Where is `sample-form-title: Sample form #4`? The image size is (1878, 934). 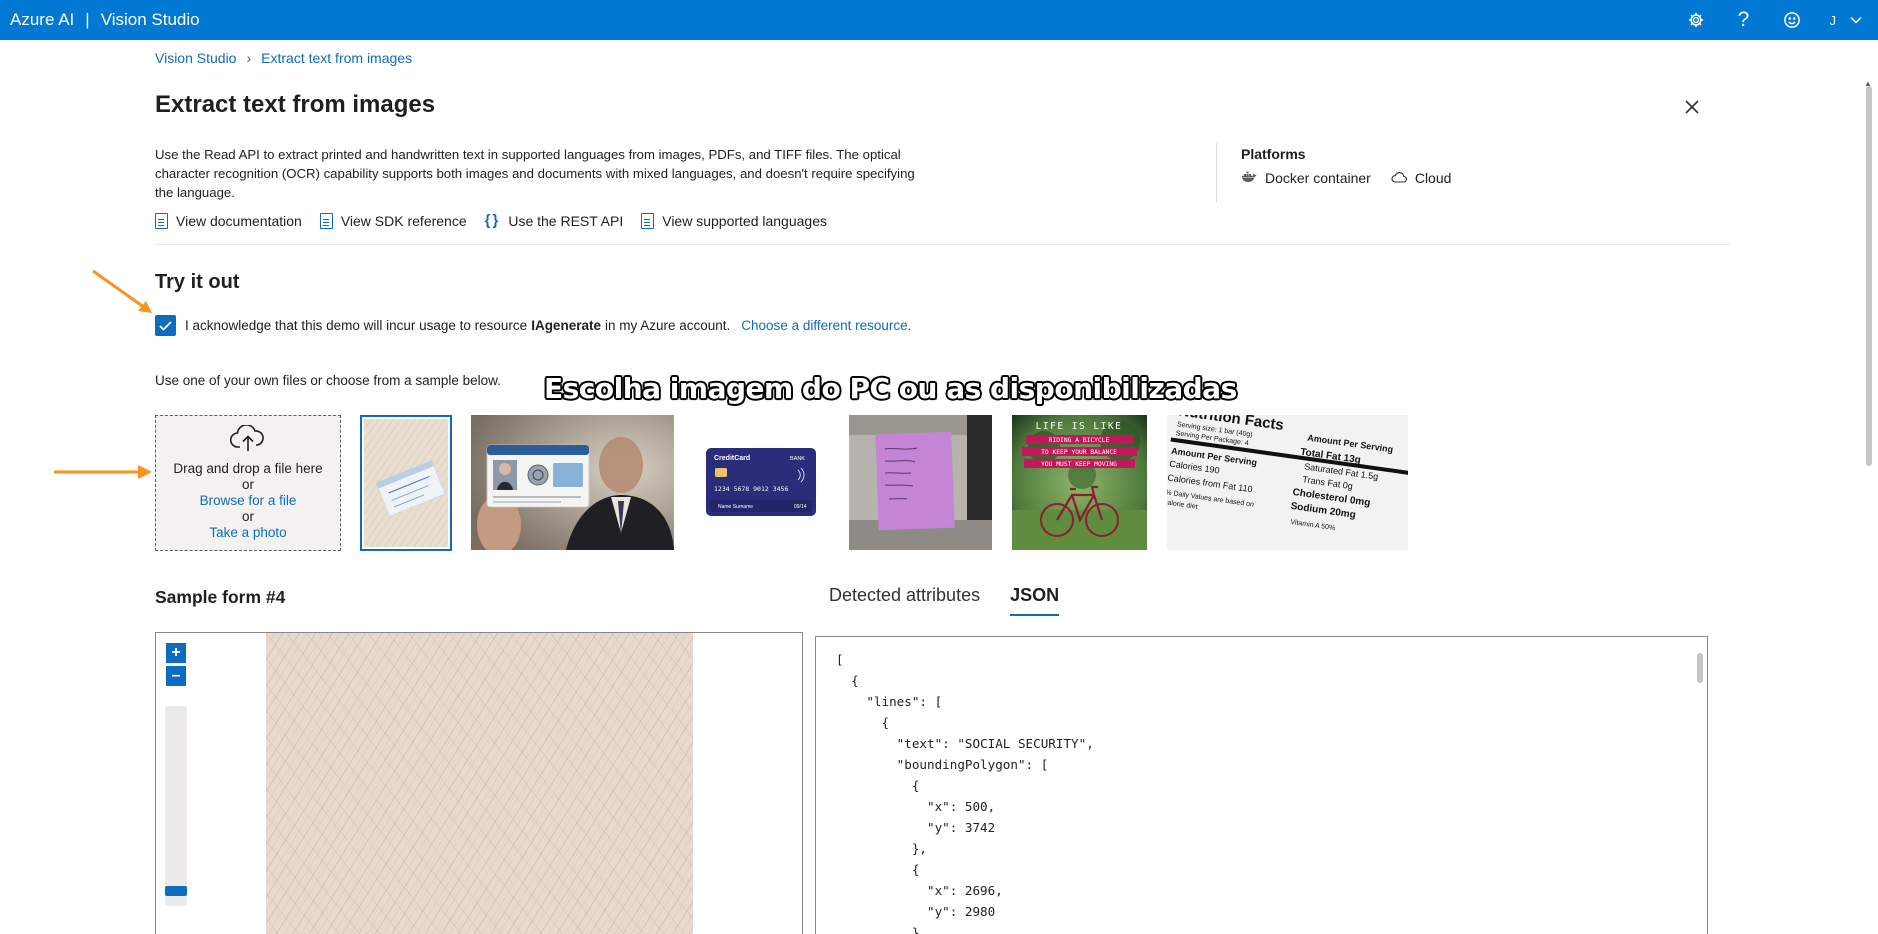 sample-form-title: Sample form #4 is located at coordinates (220, 597).